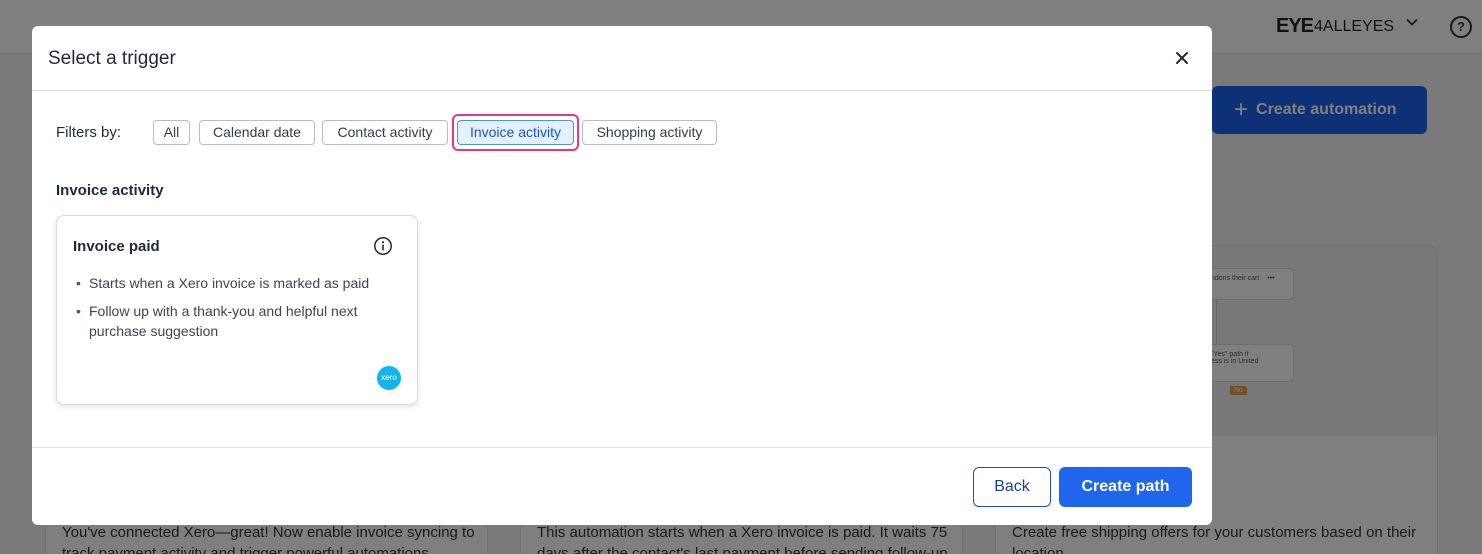  What do you see at coordinates (383, 246) in the screenshot?
I see `info-icon` at bounding box center [383, 246].